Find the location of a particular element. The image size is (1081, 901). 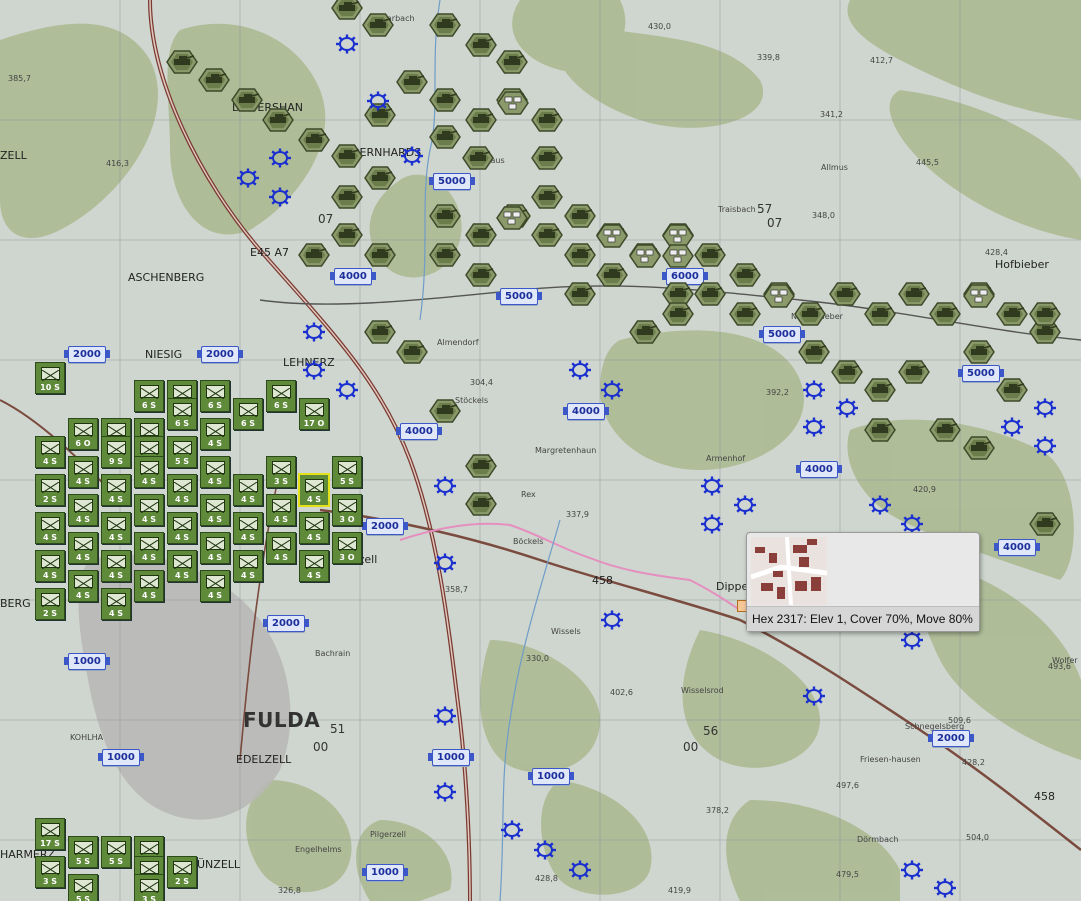

friendly-unit-counter: 3 S is located at coordinates (50, 872).